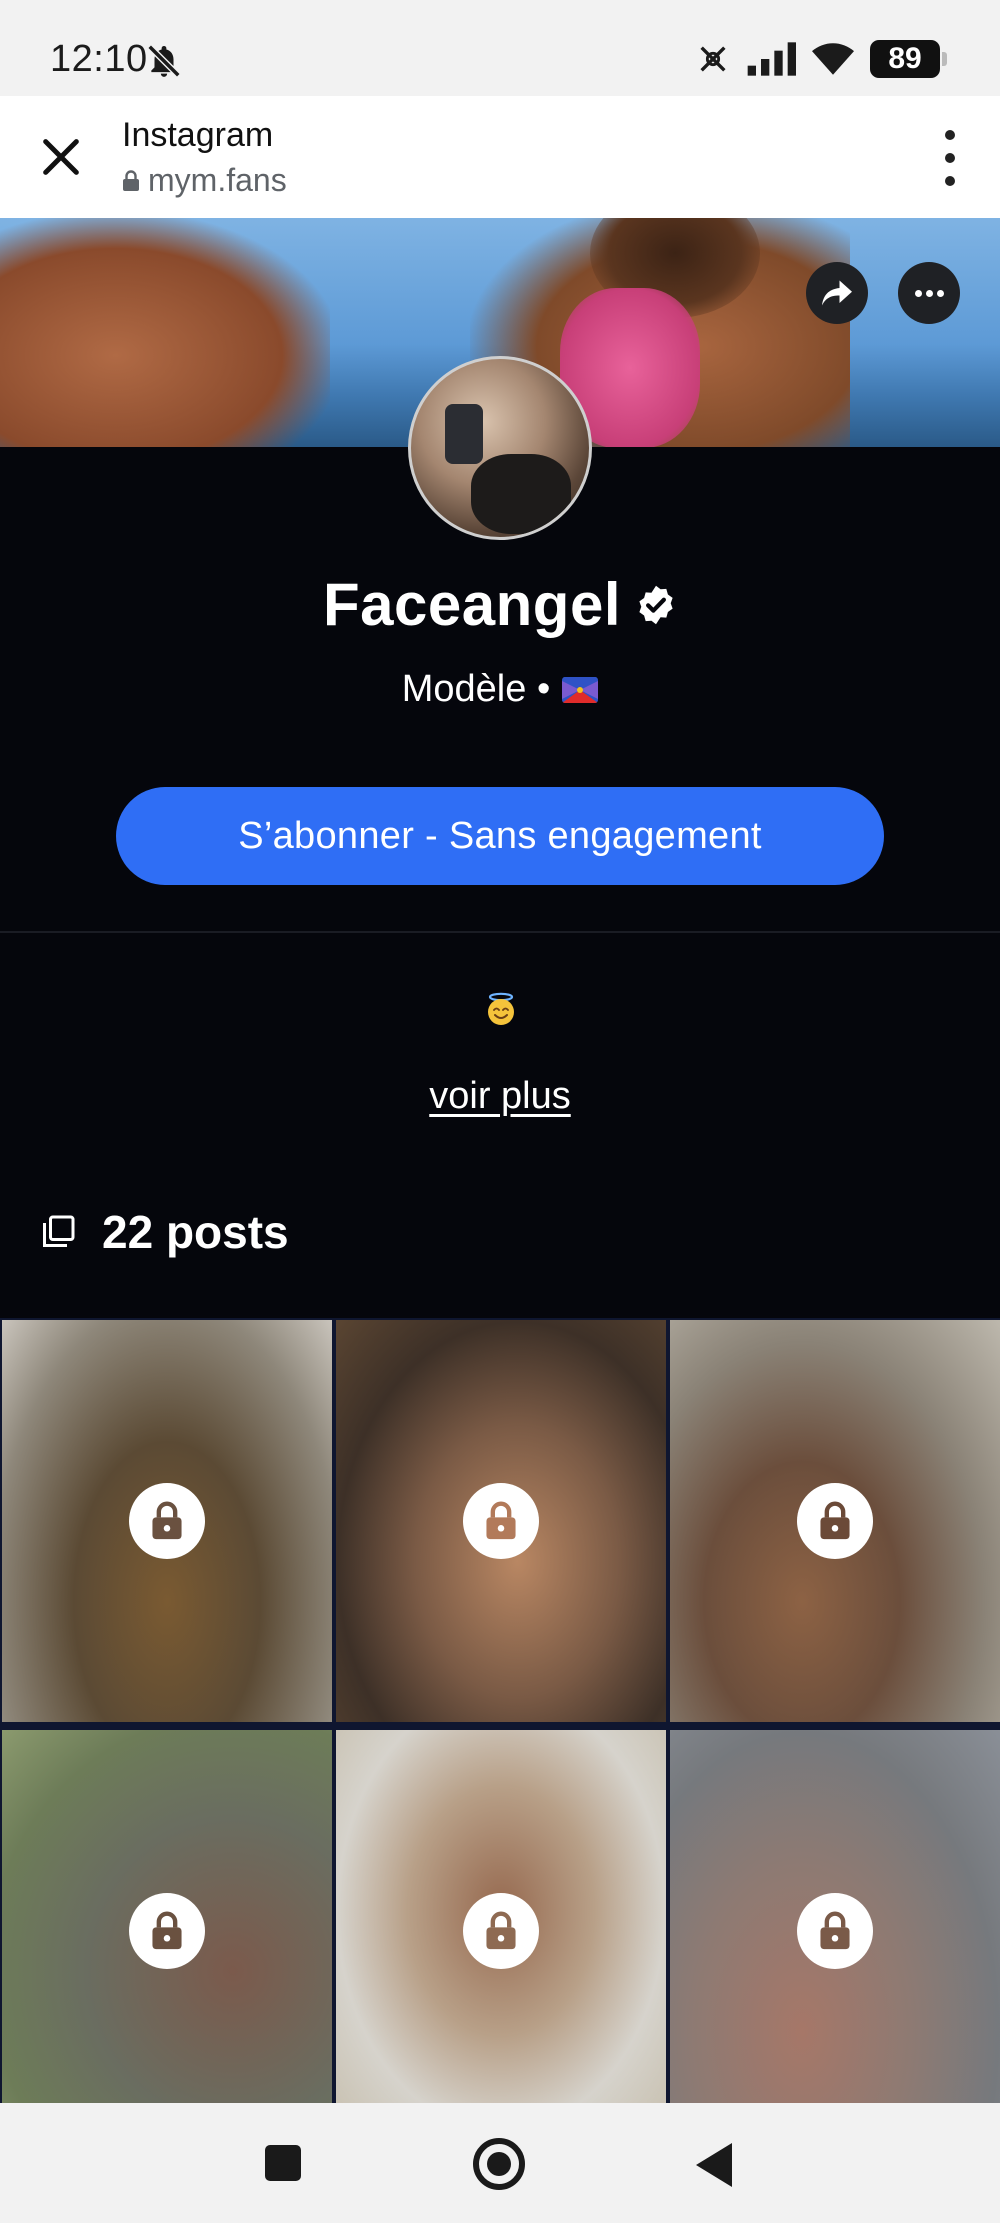 The width and height of the screenshot is (1000, 2223). I want to click on data-saver-icon, so click(713, 59).